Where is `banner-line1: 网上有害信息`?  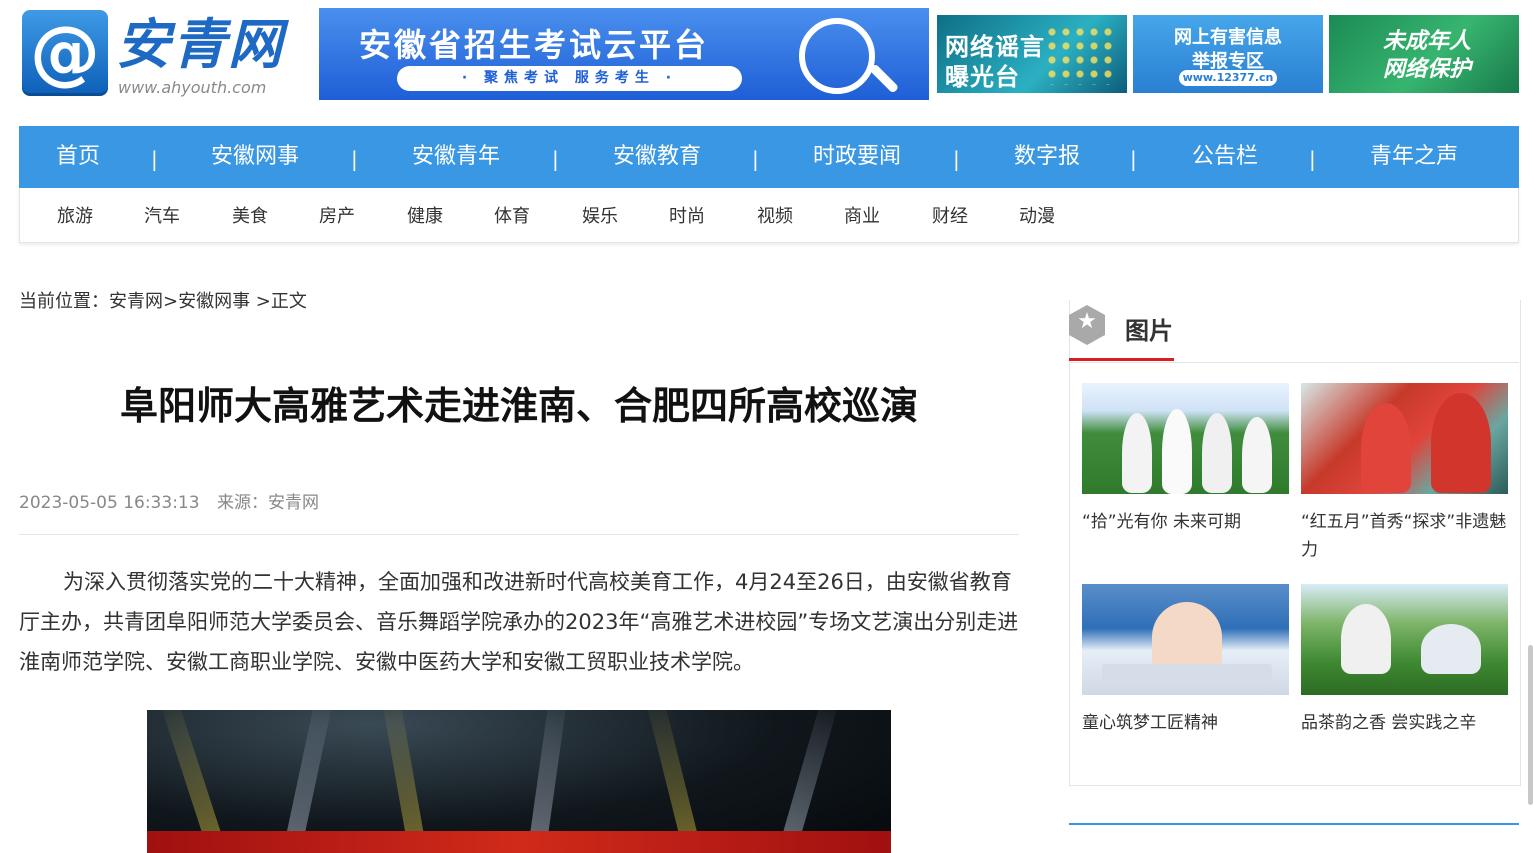 banner-line1: 网上有害信息 is located at coordinates (1228, 37).